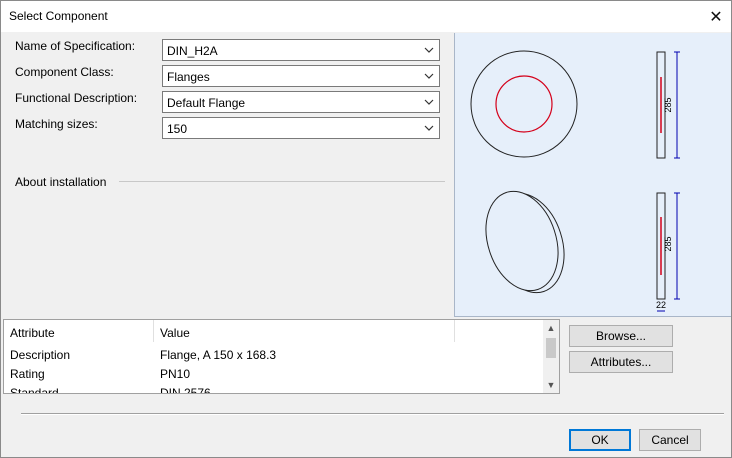 This screenshot has height=458, width=732. Describe the element at coordinates (282, 181) in the screenshot. I see `section-divider` at that location.